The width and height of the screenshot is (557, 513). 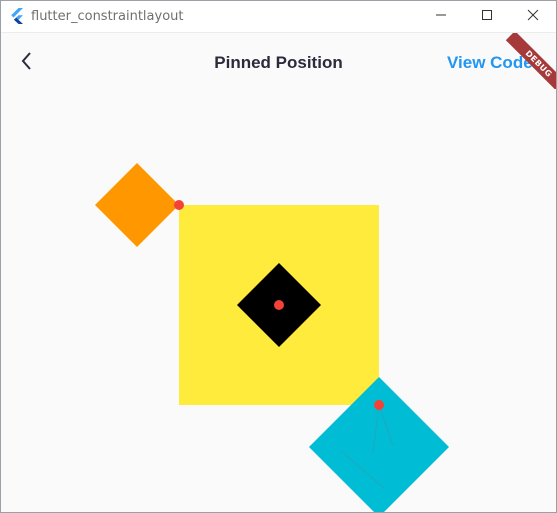 I want to click on minimize-button, so click(x=441, y=16).